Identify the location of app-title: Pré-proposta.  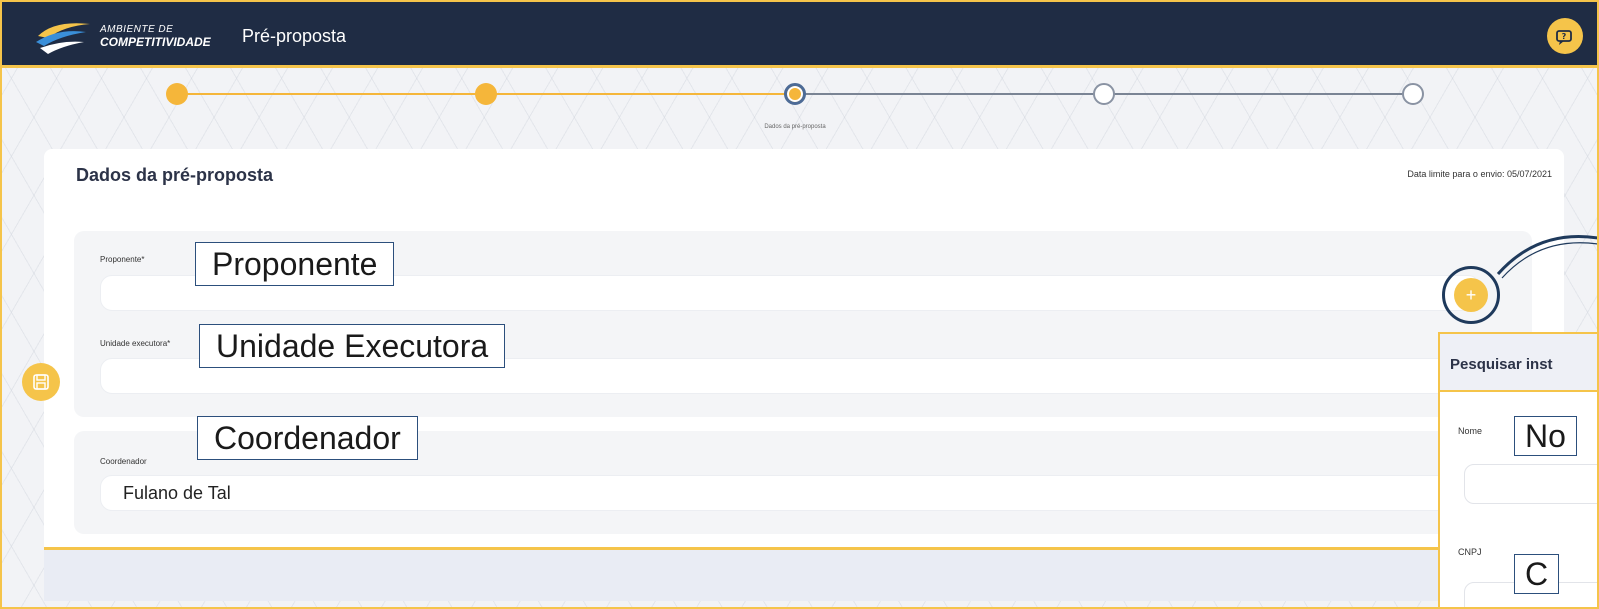
(294, 36).